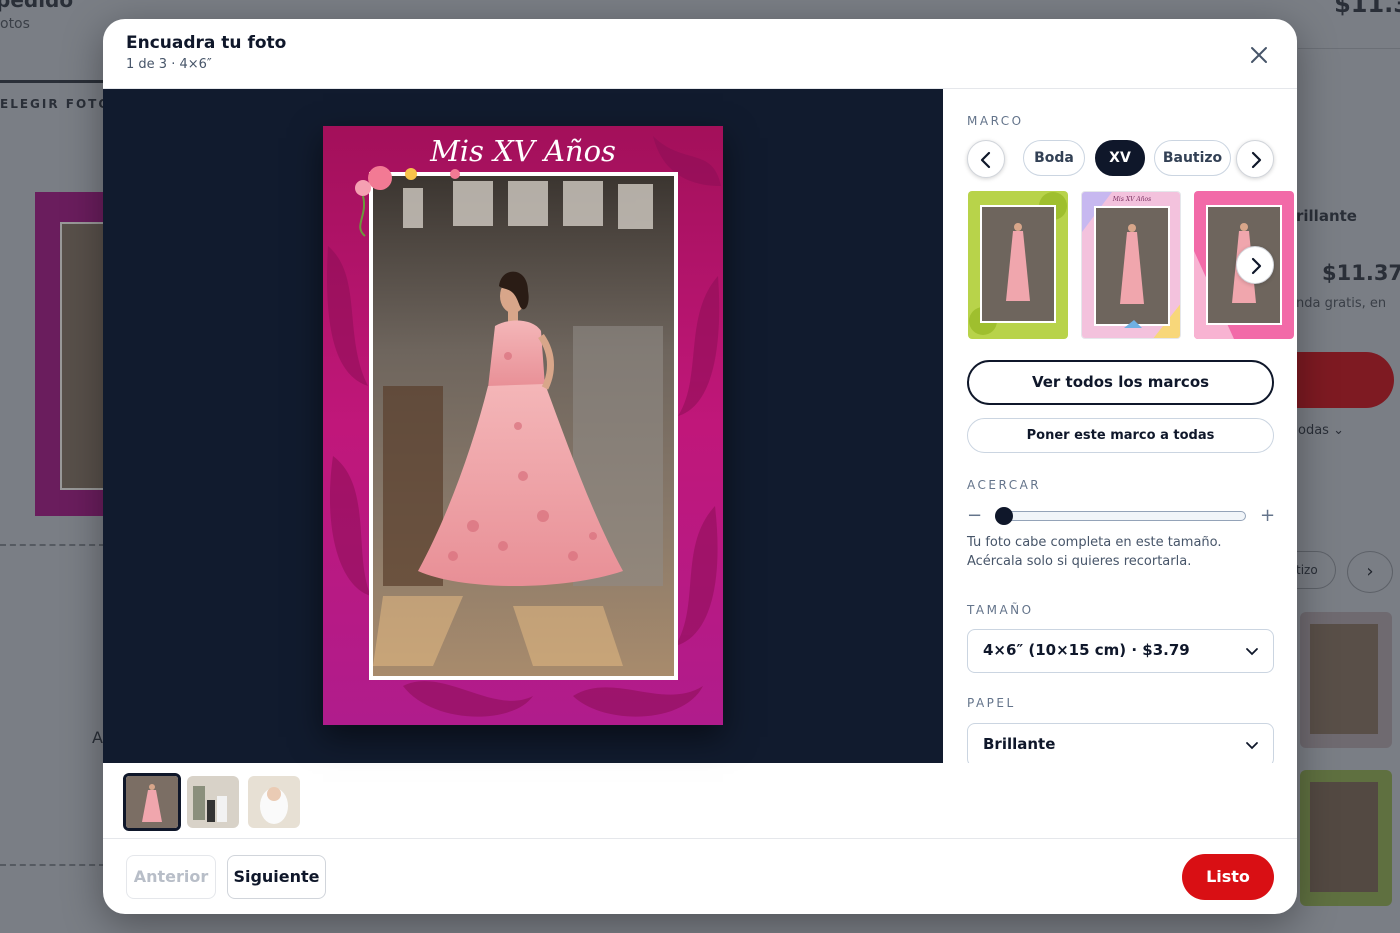 The height and width of the screenshot is (933, 1400). Describe the element at coordinates (1349, 48) in the screenshot. I see `bg-header-divider` at that location.